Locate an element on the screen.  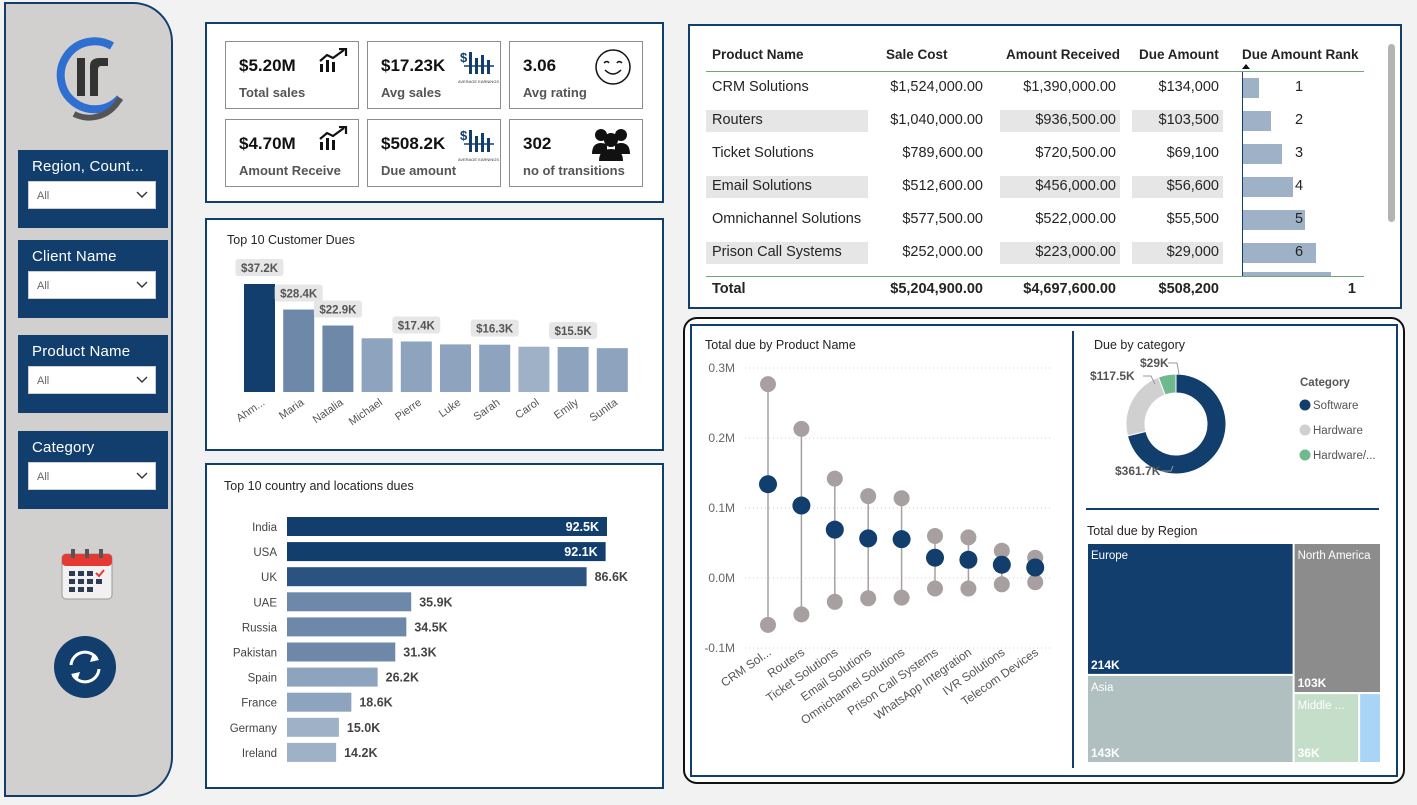
y-tick-label: 0.0M is located at coordinates (721, 578).